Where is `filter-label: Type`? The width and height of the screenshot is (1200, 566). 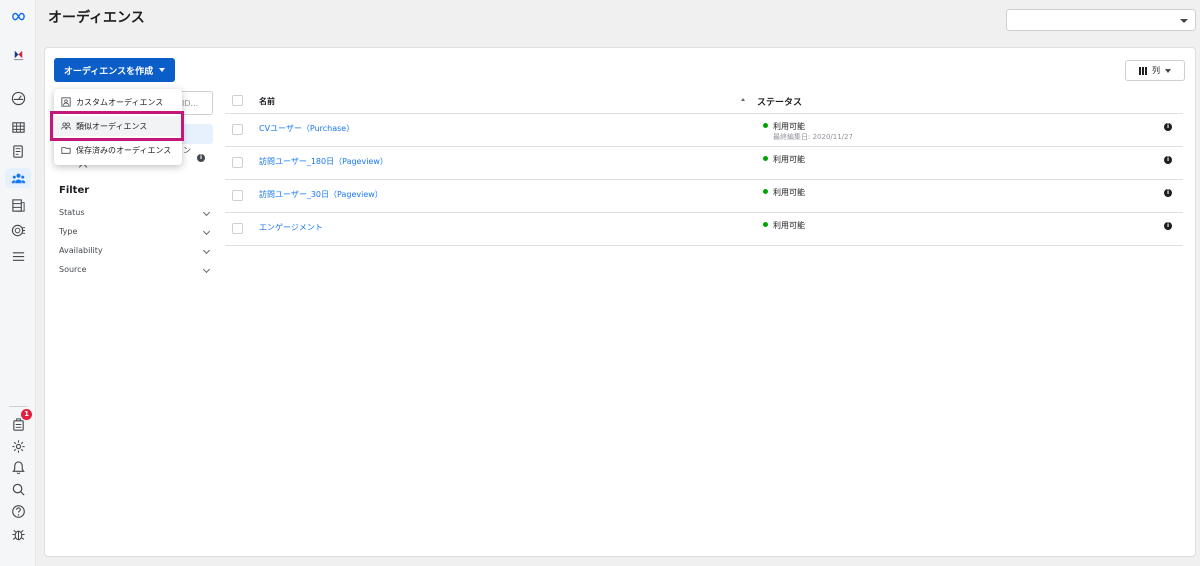
filter-label: Type is located at coordinates (68, 231).